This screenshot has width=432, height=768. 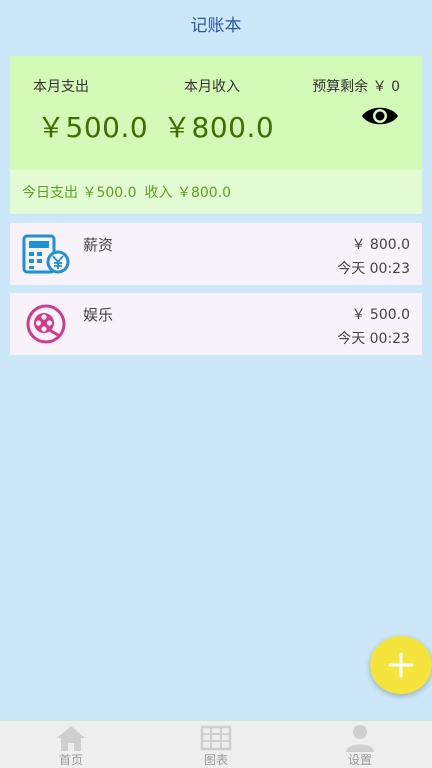 I want to click on list-item-salary: 薪资 ￥ 800.0 今天 00:23, so click(x=216, y=254).